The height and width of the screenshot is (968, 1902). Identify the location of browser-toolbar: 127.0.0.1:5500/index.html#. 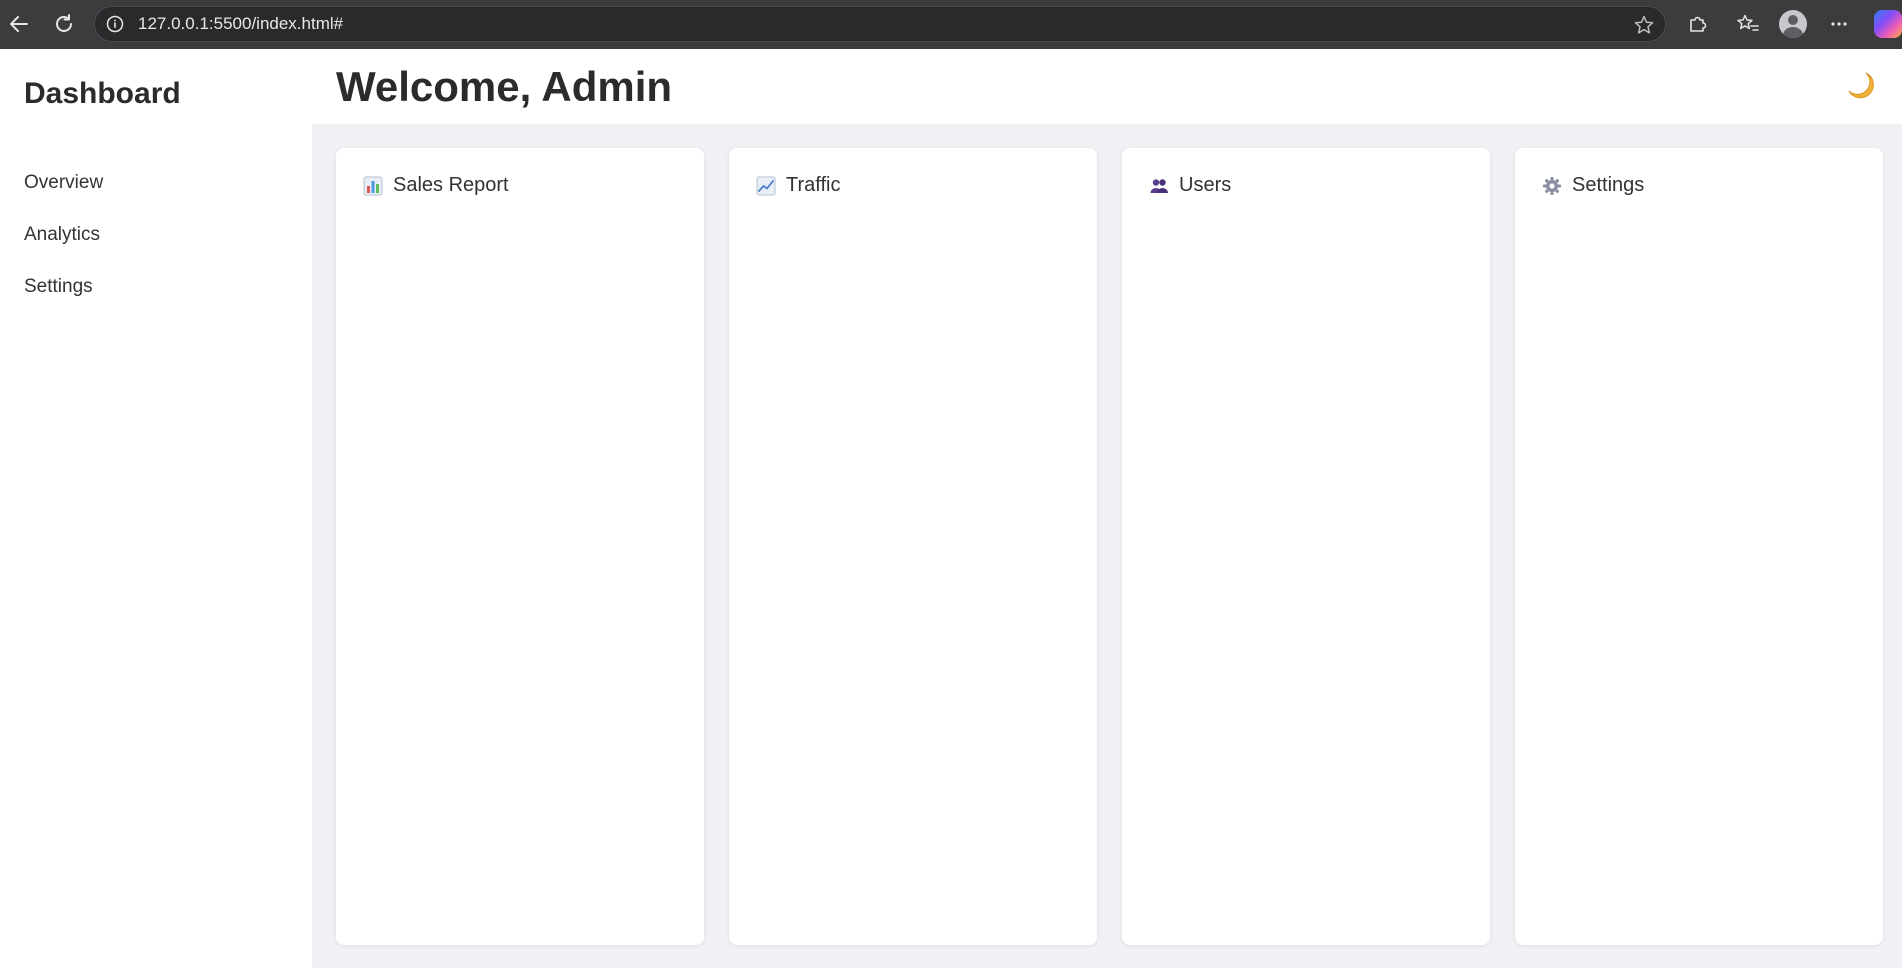
(951, 24).